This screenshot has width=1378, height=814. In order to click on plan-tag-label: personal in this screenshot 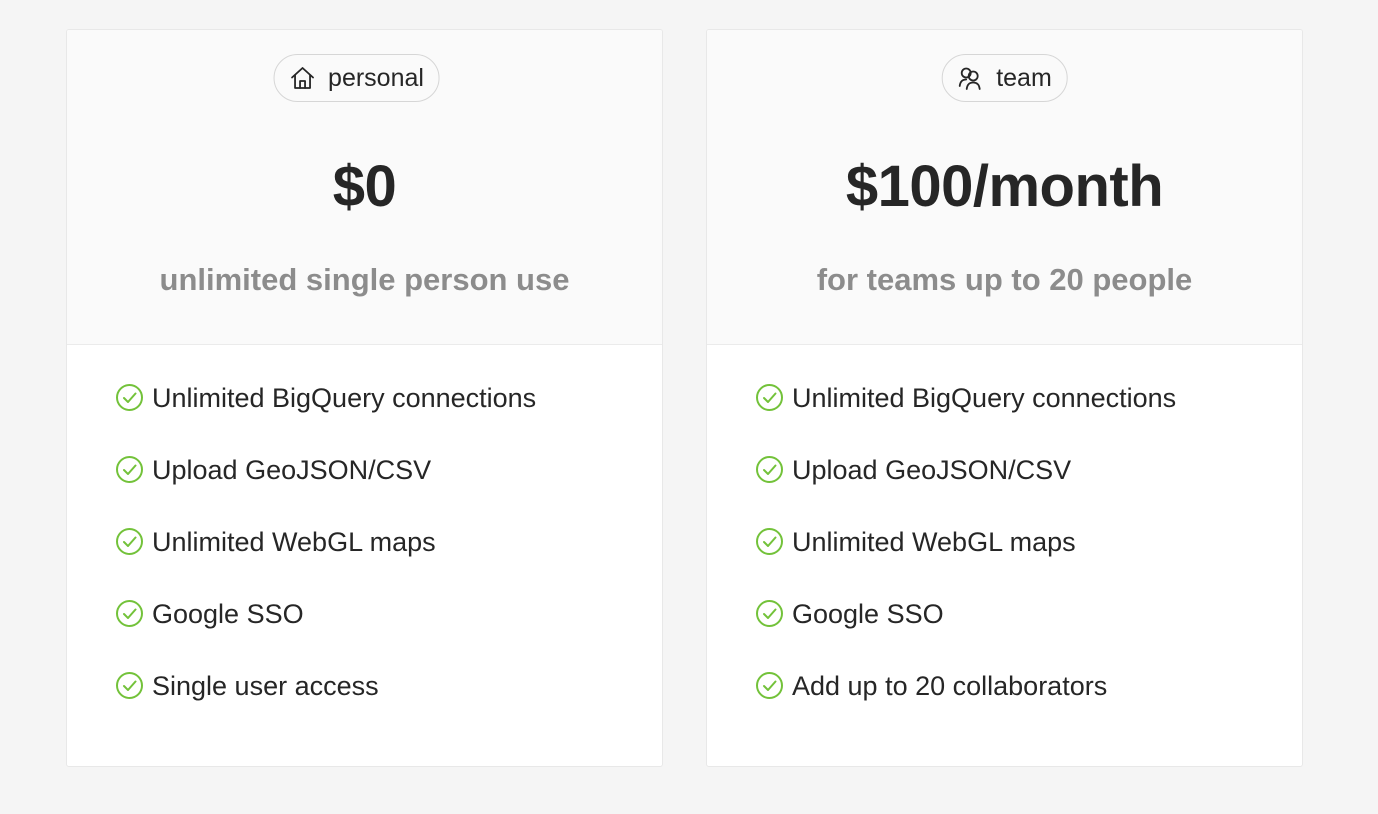, I will do `click(376, 77)`.